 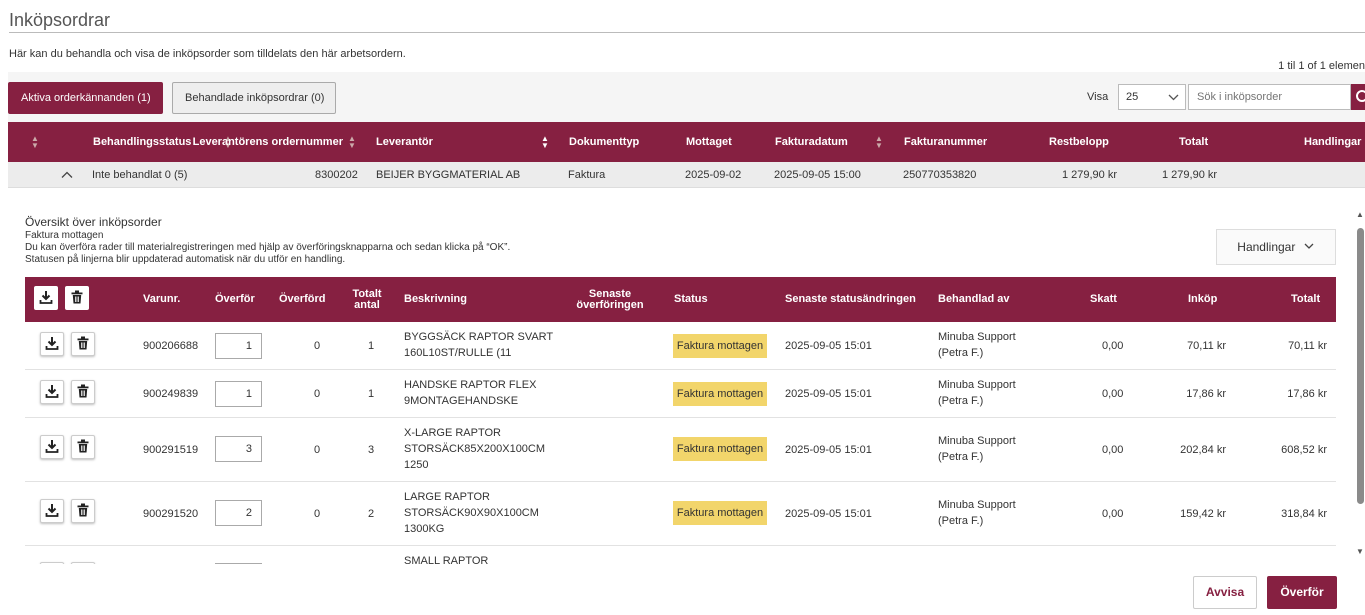 I want to click on col-header-handled-by: Behandlad av, so click(x=974, y=299).